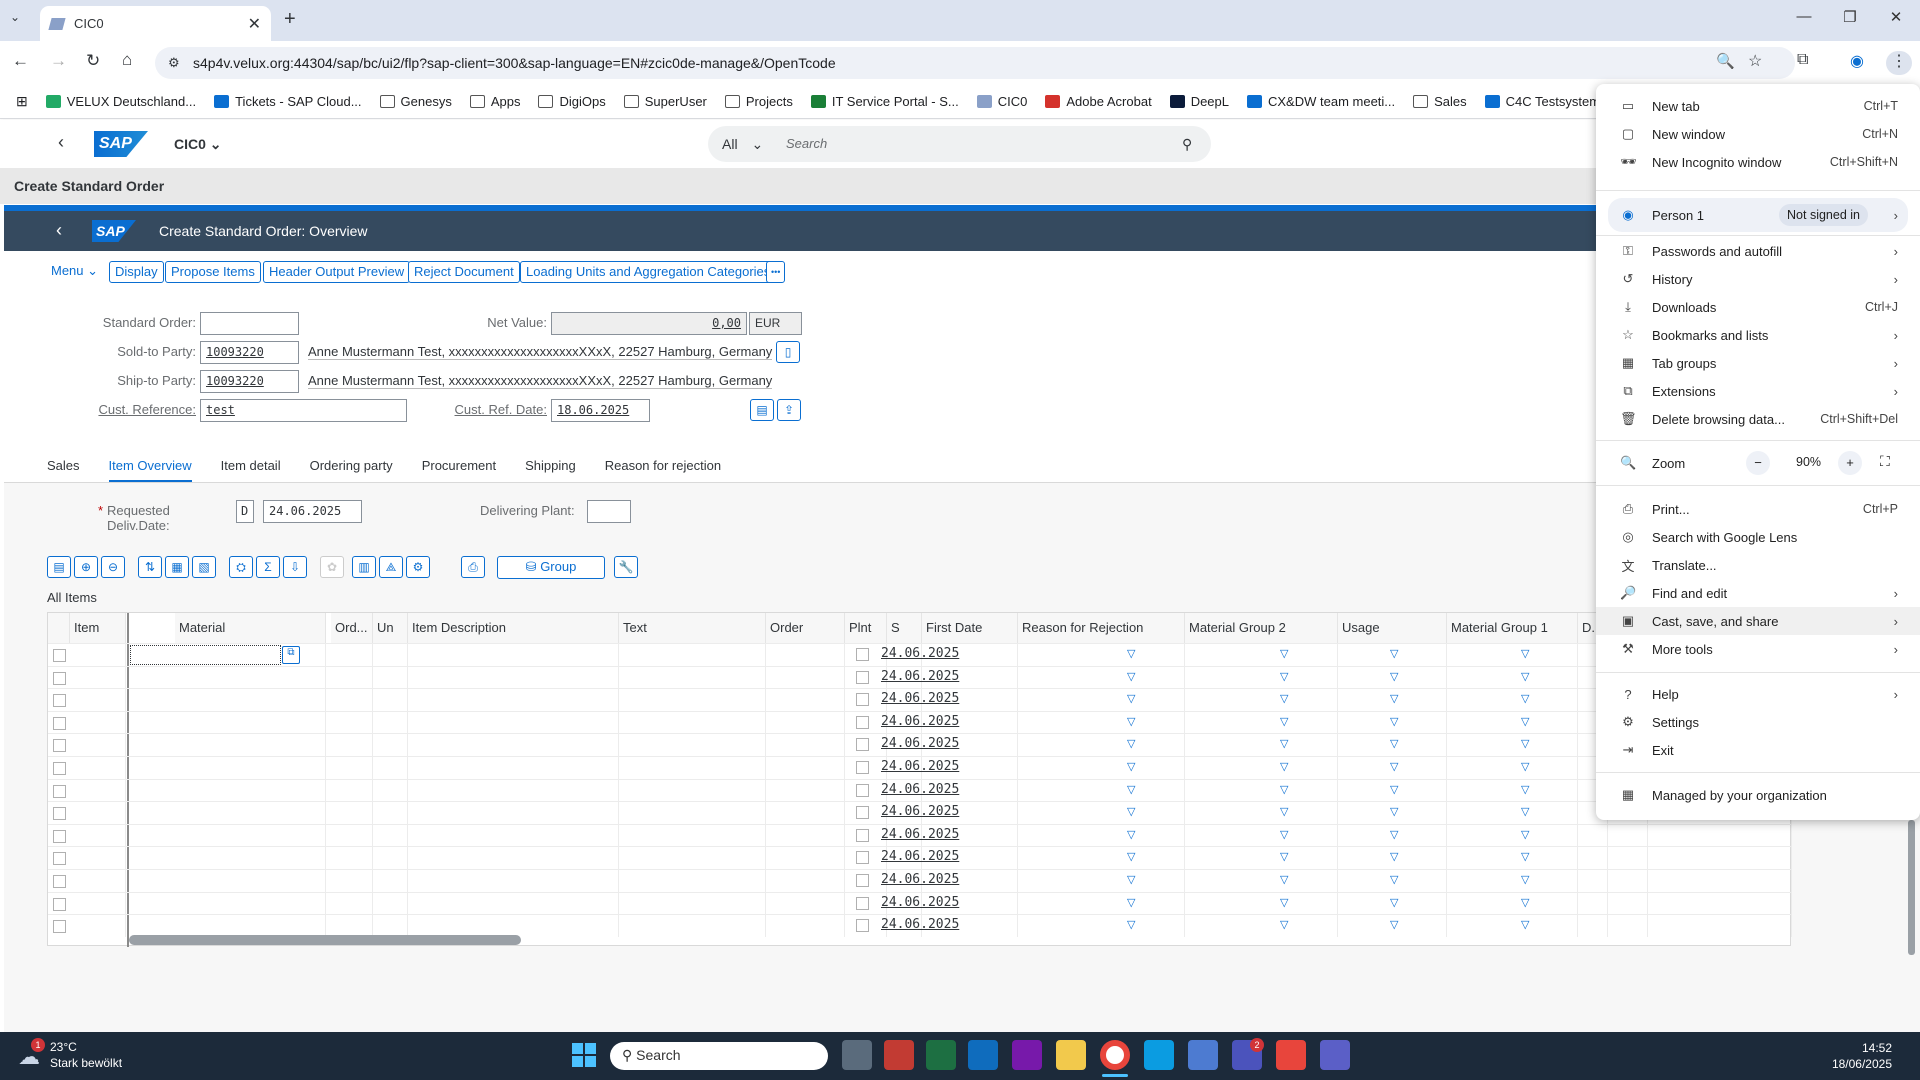 Image resolution: width=1920 pixels, height=1080 pixels. Describe the element at coordinates (1850, 463) in the screenshot. I see `zoom-in-button: +` at that location.